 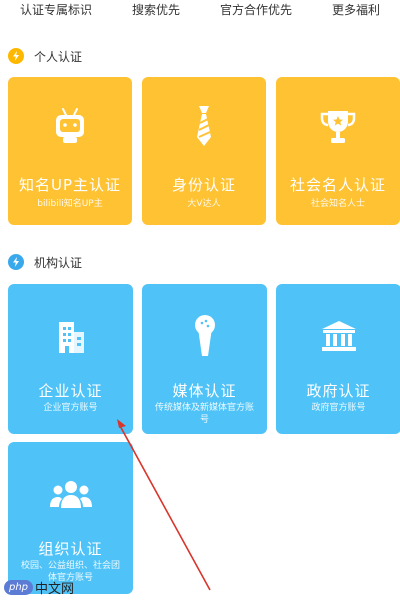 What do you see at coordinates (204, 126) in the screenshot?
I see `necktie-icon` at bounding box center [204, 126].